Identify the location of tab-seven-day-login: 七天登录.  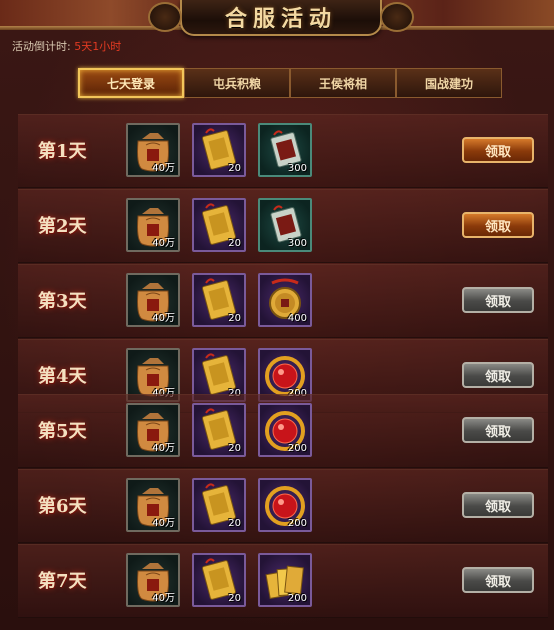
(131, 83).